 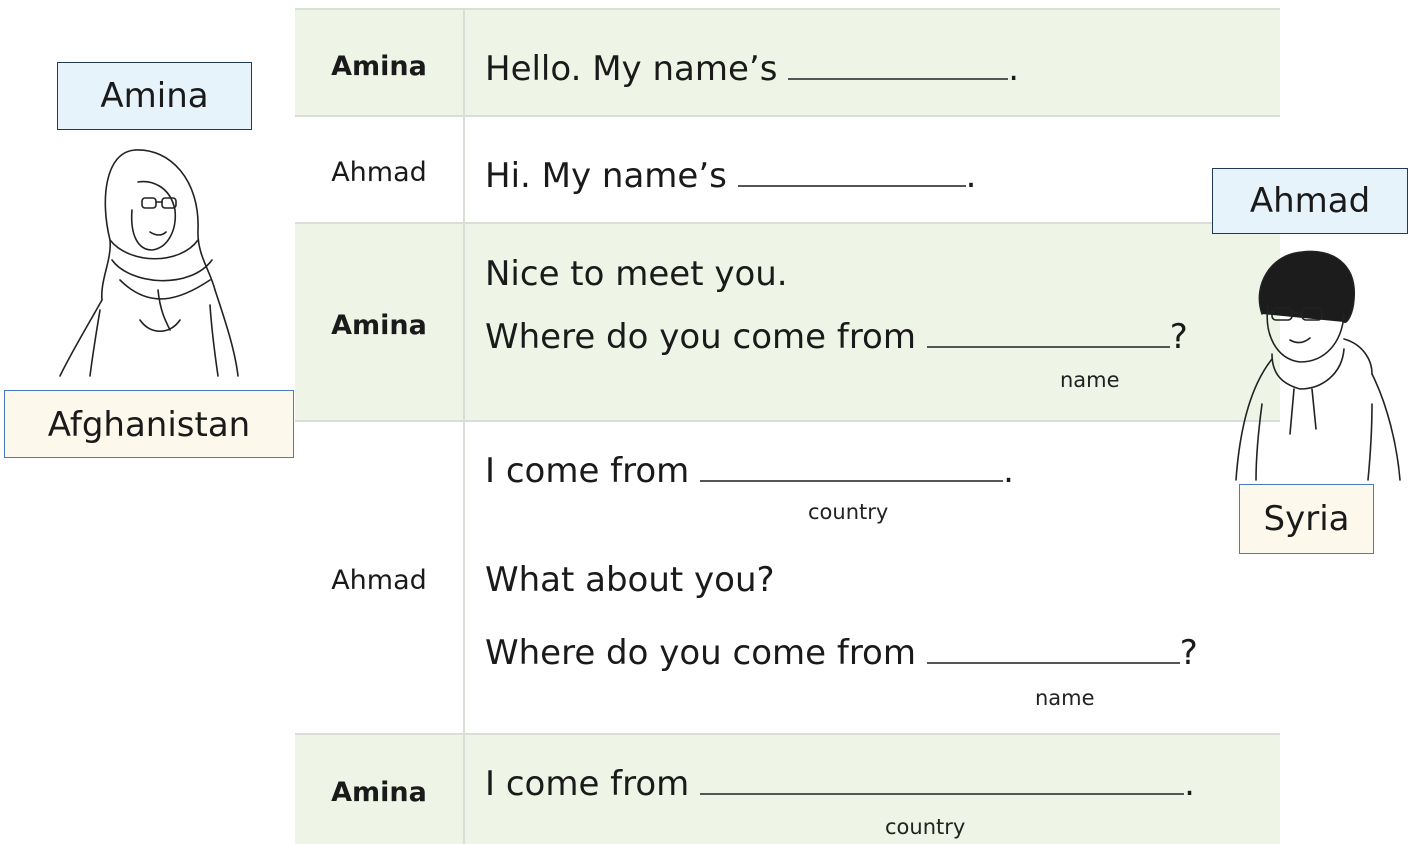 I want to click on dialogue-row-2: Ahmad Hi. My name’s ., so click(x=787, y=170).